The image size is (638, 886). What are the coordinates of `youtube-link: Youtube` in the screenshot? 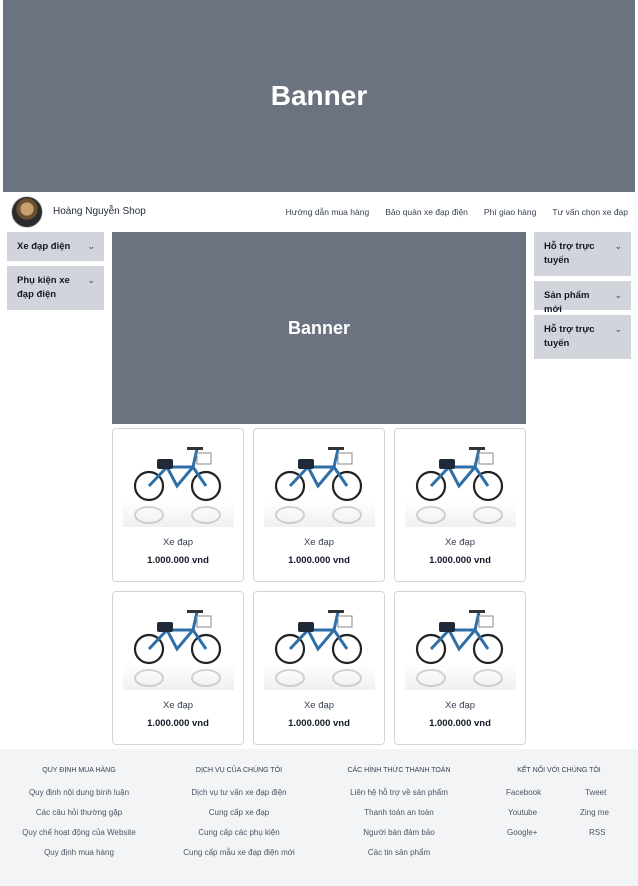 It's located at (522, 812).